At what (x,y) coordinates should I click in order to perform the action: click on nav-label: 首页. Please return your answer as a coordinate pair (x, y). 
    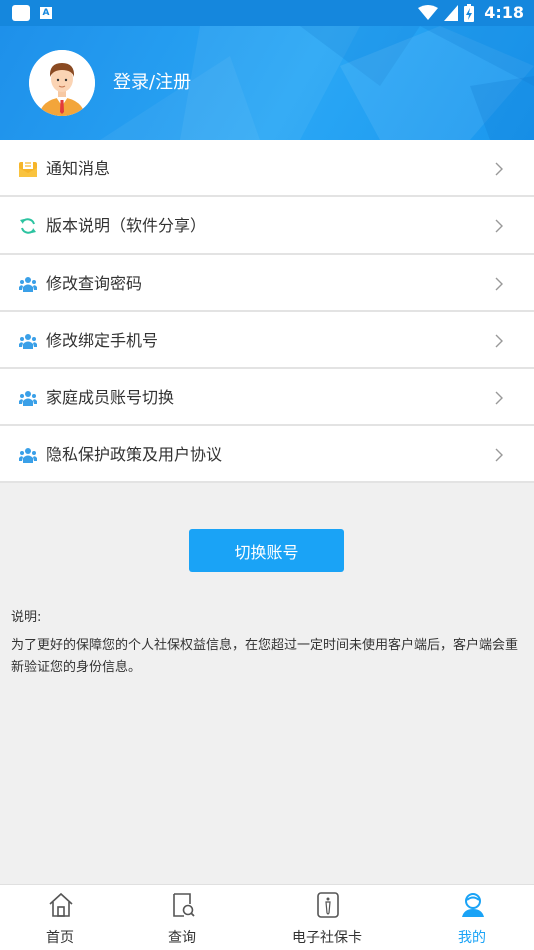
    Looking at the image, I should click on (60, 938).